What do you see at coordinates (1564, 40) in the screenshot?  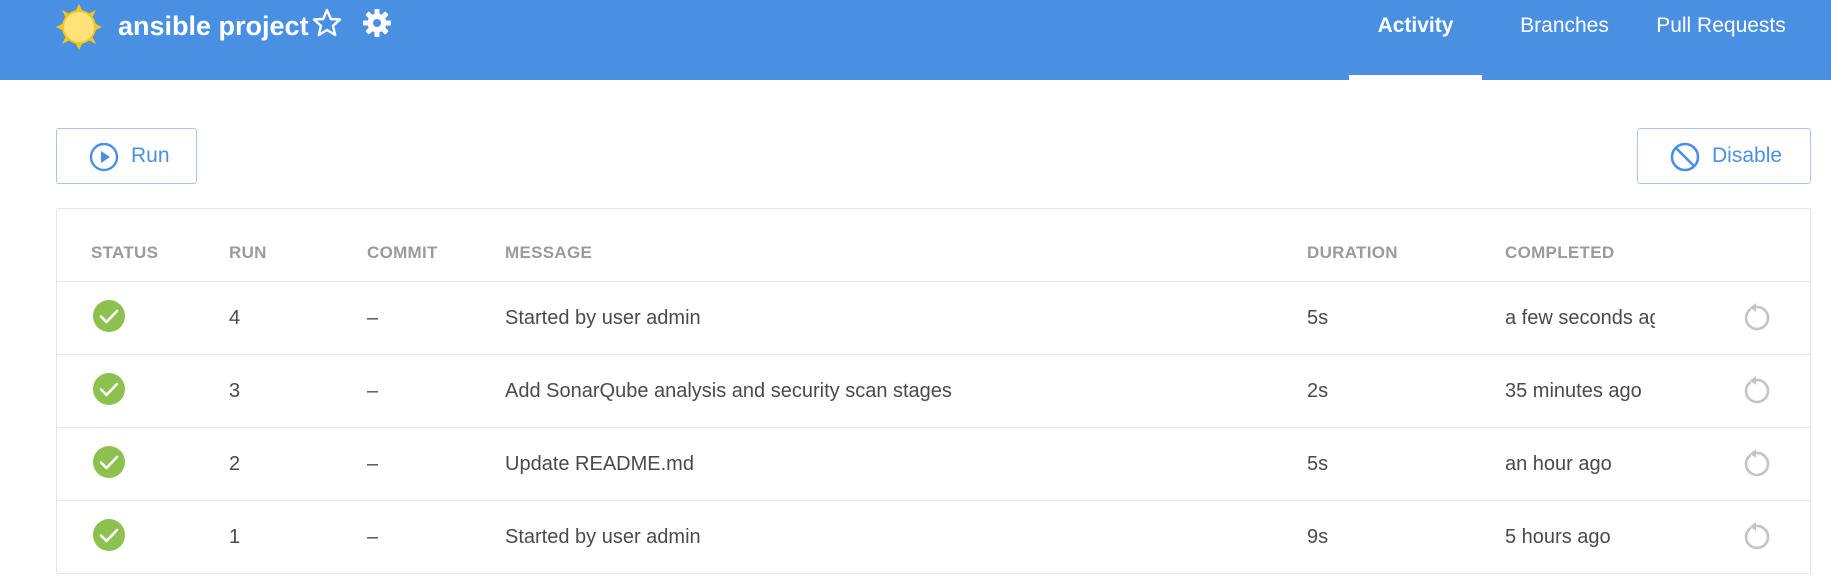 I see `tab-branches: Branches` at bounding box center [1564, 40].